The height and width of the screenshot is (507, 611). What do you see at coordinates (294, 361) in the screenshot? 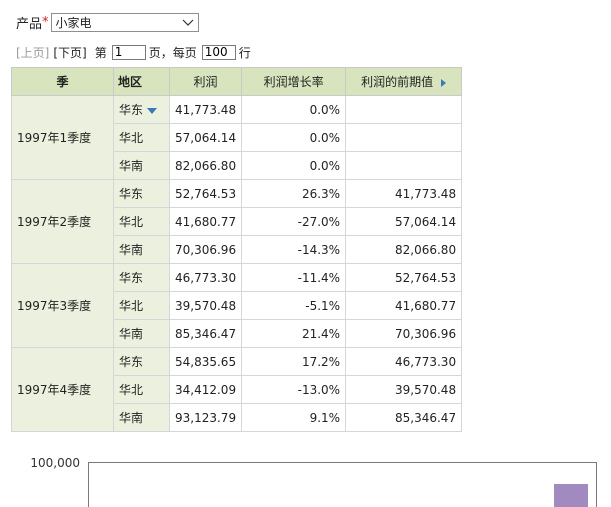
I see `growth-cell: 17.2%` at bounding box center [294, 361].